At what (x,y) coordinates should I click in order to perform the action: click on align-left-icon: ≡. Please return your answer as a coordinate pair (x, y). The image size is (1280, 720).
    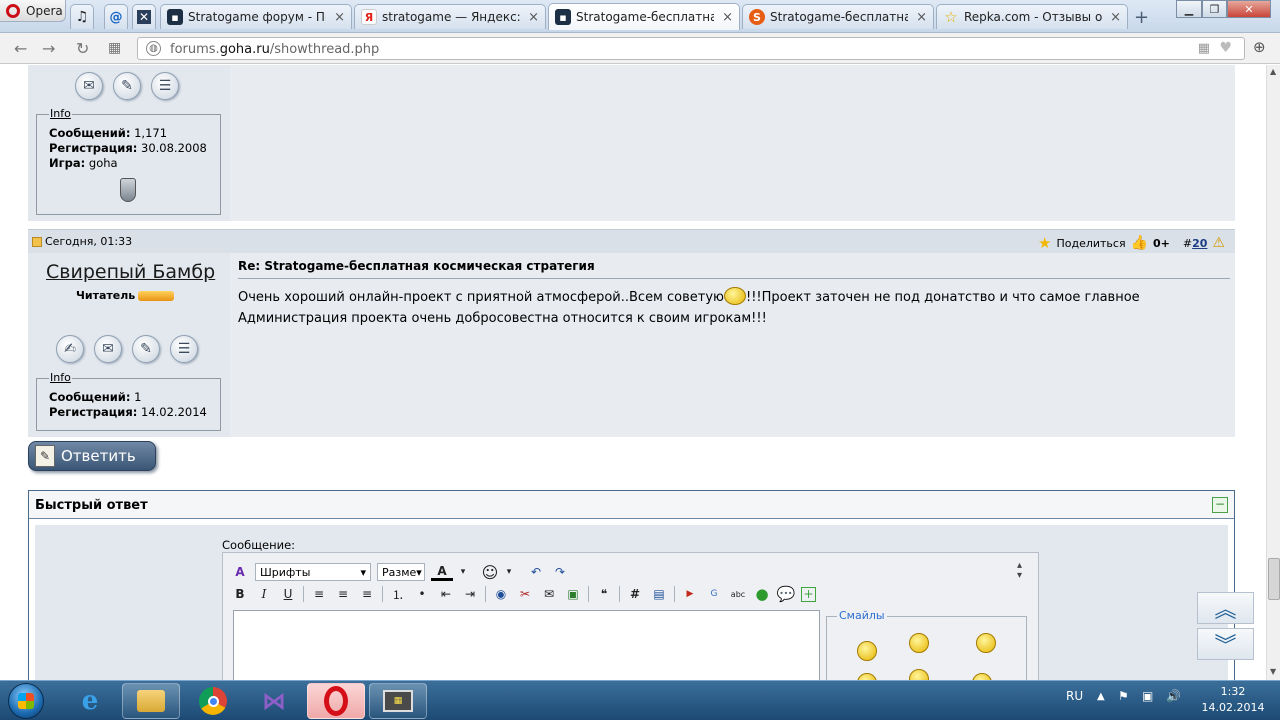
    Looking at the image, I should click on (319, 594).